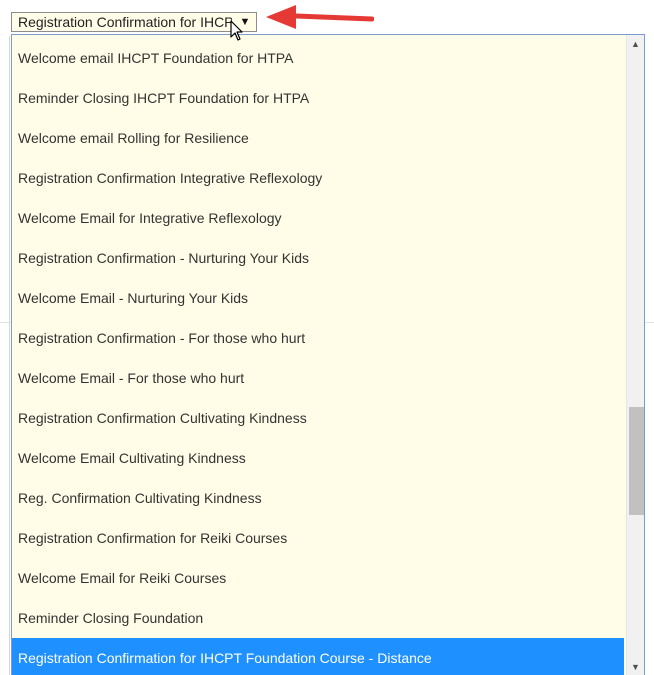  Describe the element at coordinates (318, 58) in the screenshot. I see `dropdown-option: Welcome email IHCPT Foundation for HTPA` at that location.